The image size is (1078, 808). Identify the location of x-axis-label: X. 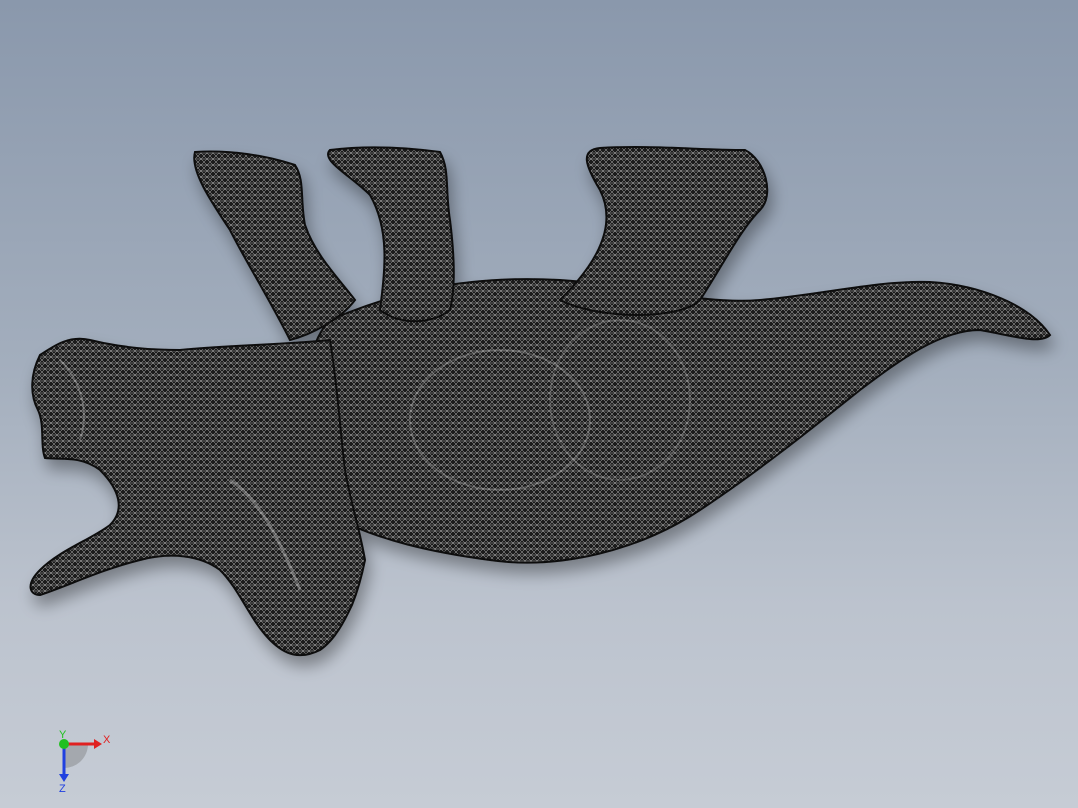
(107, 740).